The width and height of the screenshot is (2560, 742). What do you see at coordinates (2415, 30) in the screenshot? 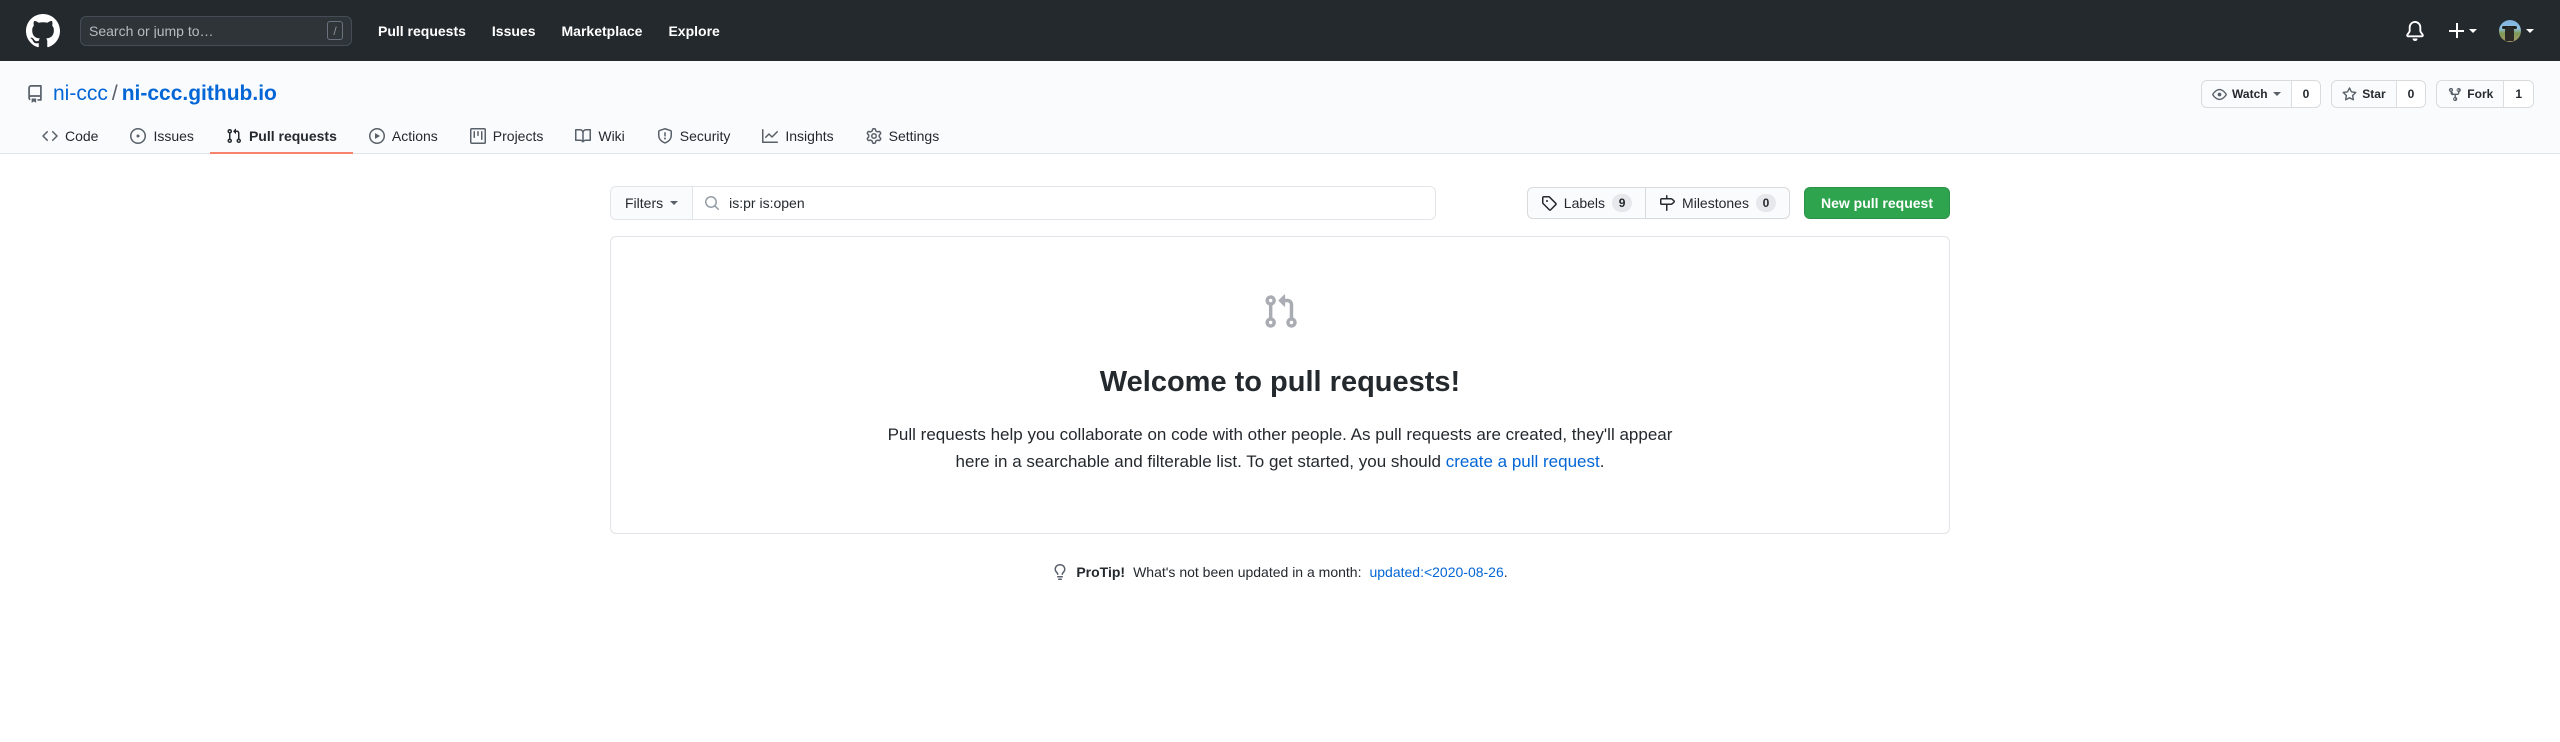
I see `bell-icon` at bounding box center [2415, 30].